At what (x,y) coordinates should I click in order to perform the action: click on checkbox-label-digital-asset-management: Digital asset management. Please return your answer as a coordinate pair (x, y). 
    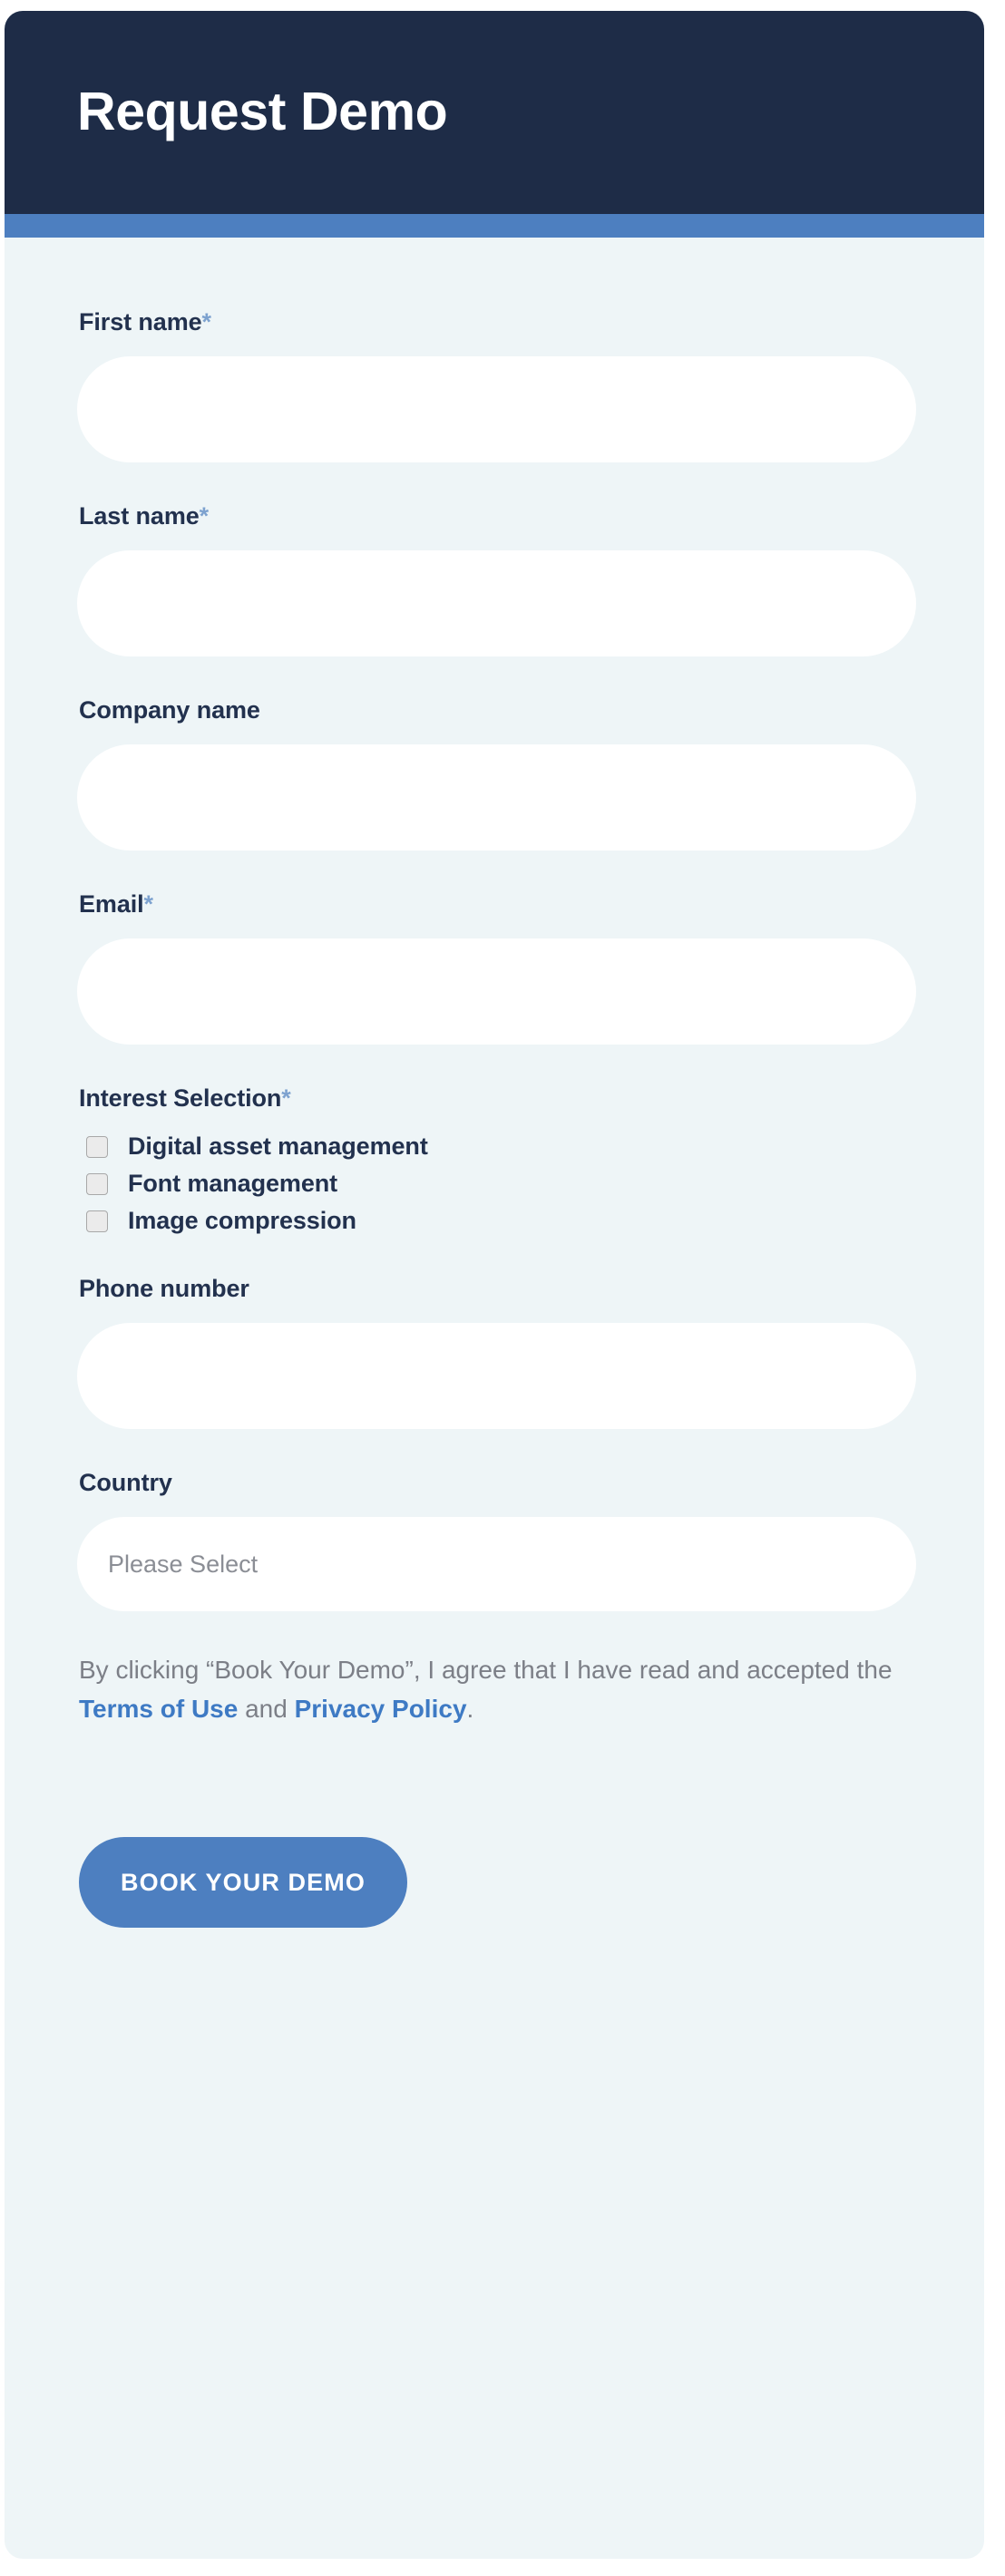
    Looking at the image, I should click on (278, 1146).